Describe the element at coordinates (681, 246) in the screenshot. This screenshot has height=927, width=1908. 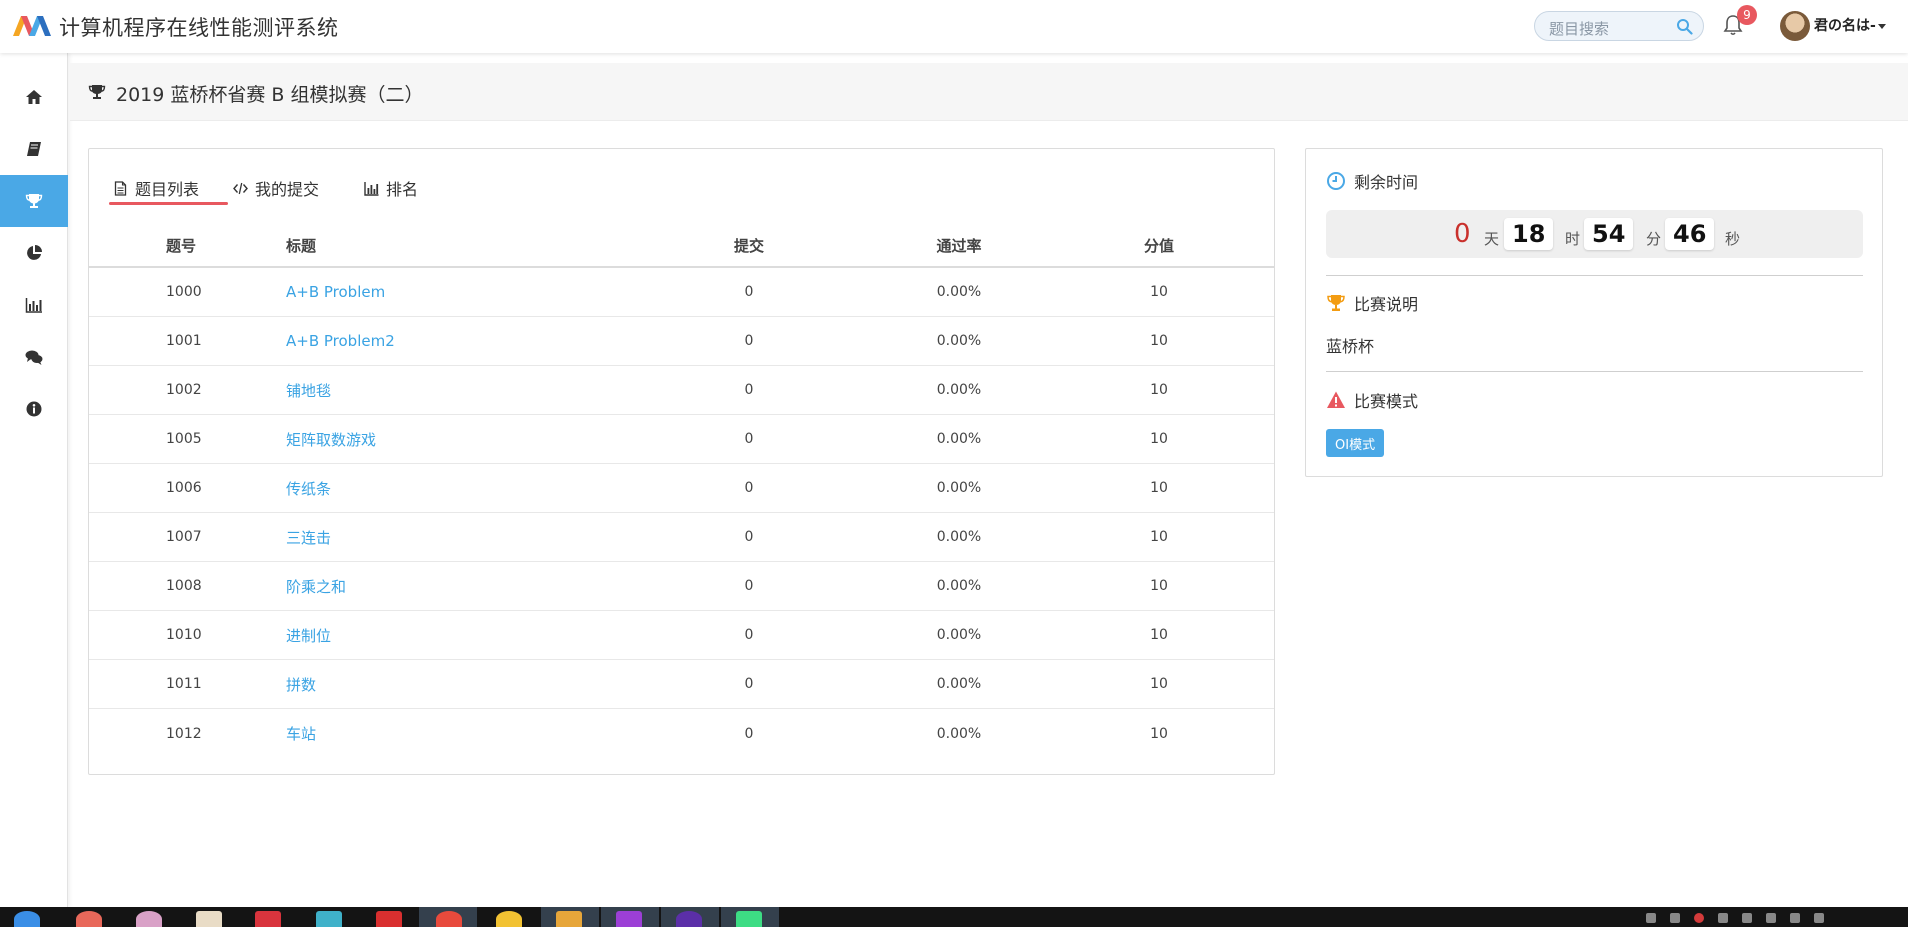
I see `table-header: 题号 标题 提交 通过率 分值` at that location.